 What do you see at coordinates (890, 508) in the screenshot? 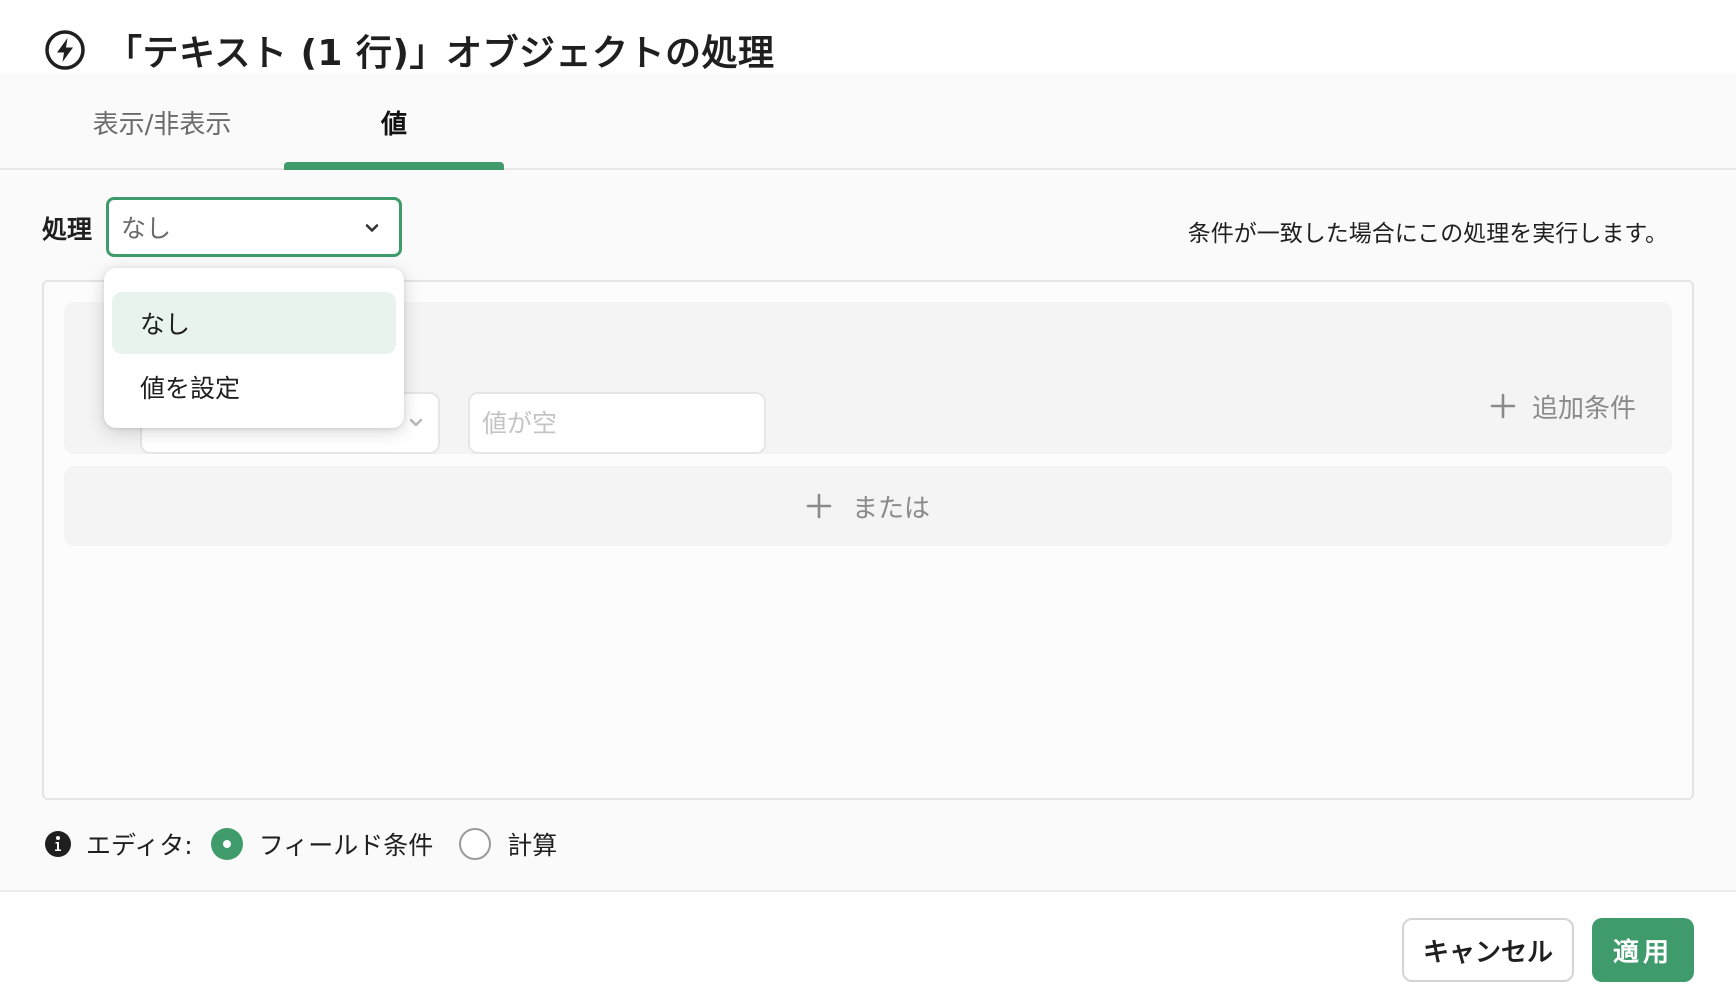
I see `or-label: または` at bounding box center [890, 508].